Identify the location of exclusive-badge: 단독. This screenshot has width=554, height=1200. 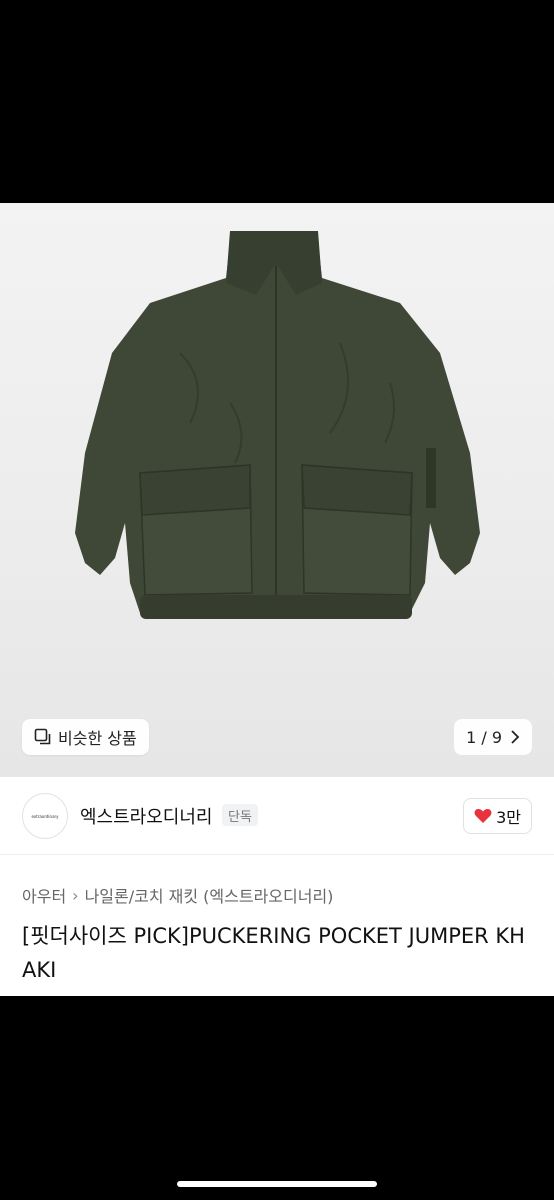
(240, 815).